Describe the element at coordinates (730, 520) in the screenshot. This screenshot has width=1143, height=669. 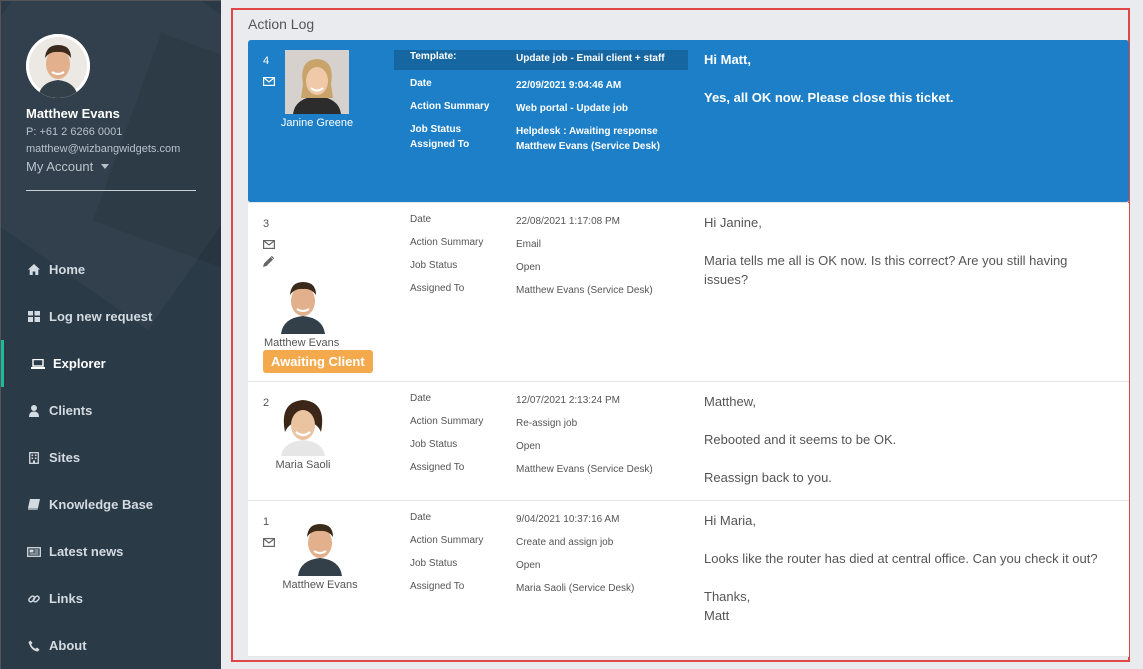
I see `message-line: Hi Maria,` at that location.